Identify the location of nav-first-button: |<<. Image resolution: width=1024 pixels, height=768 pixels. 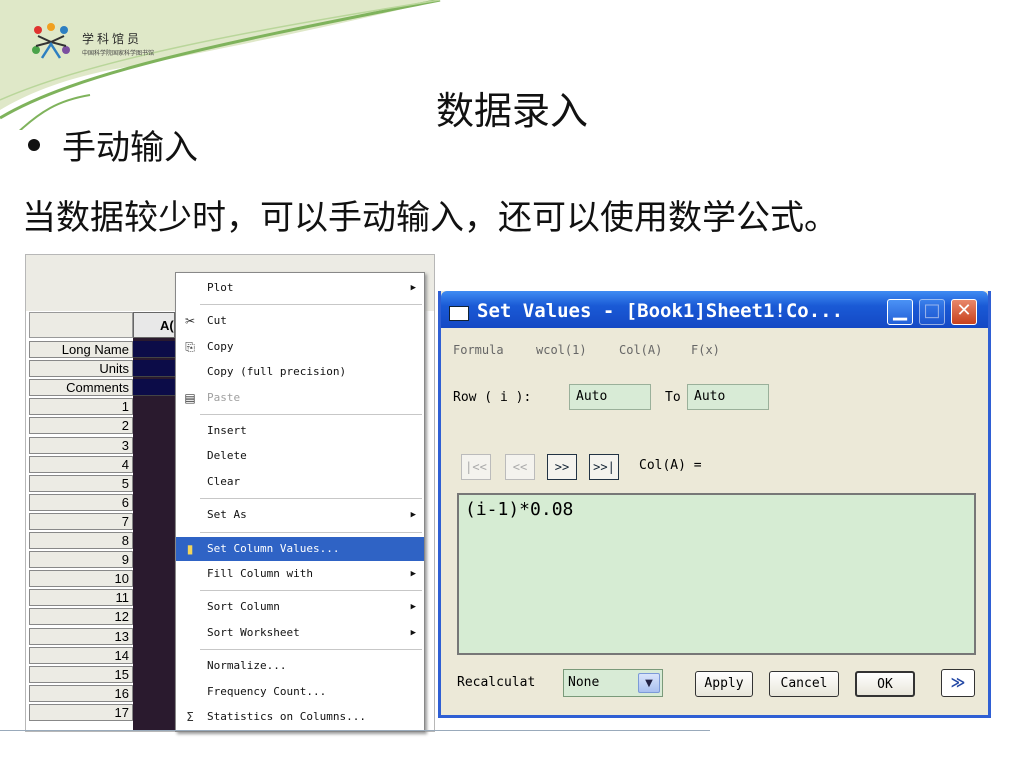
(476, 467).